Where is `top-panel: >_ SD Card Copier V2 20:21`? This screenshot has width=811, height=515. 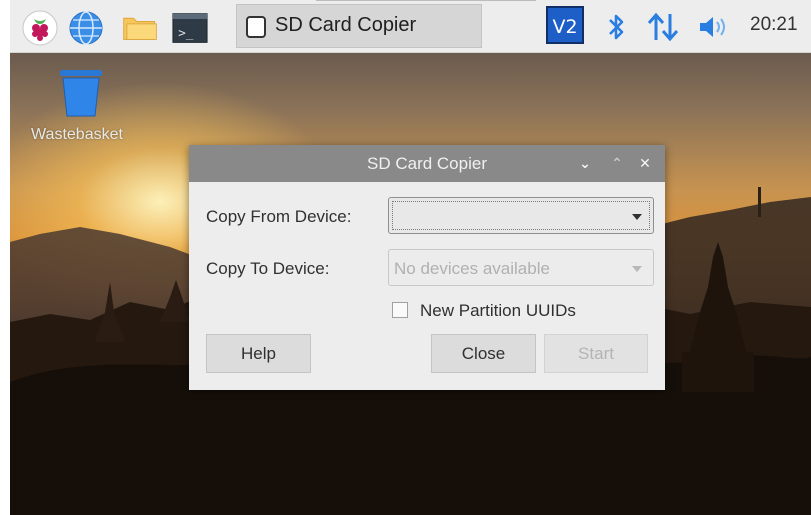
top-panel: >_ SD Card Copier V2 20:21 is located at coordinates (410, 26).